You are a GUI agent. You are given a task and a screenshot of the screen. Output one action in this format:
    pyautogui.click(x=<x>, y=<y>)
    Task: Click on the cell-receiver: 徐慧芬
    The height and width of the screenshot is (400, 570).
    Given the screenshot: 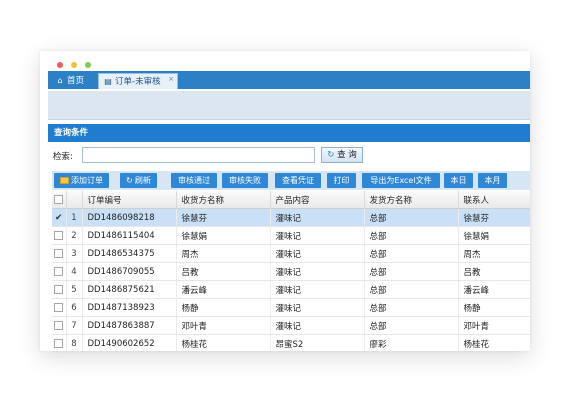 What is the action you would take?
    pyautogui.click(x=223, y=217)
    